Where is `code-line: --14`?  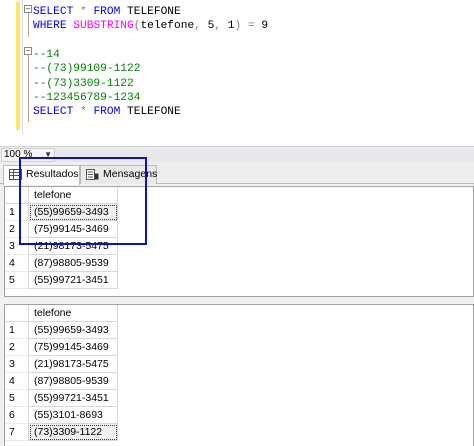
code-line: --14 is located at coordinates (46, 55).